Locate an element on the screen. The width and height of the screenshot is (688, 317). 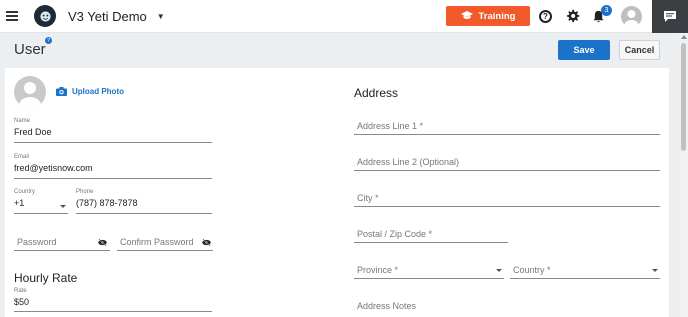
page-title: User is located at coordinates (30, 49).